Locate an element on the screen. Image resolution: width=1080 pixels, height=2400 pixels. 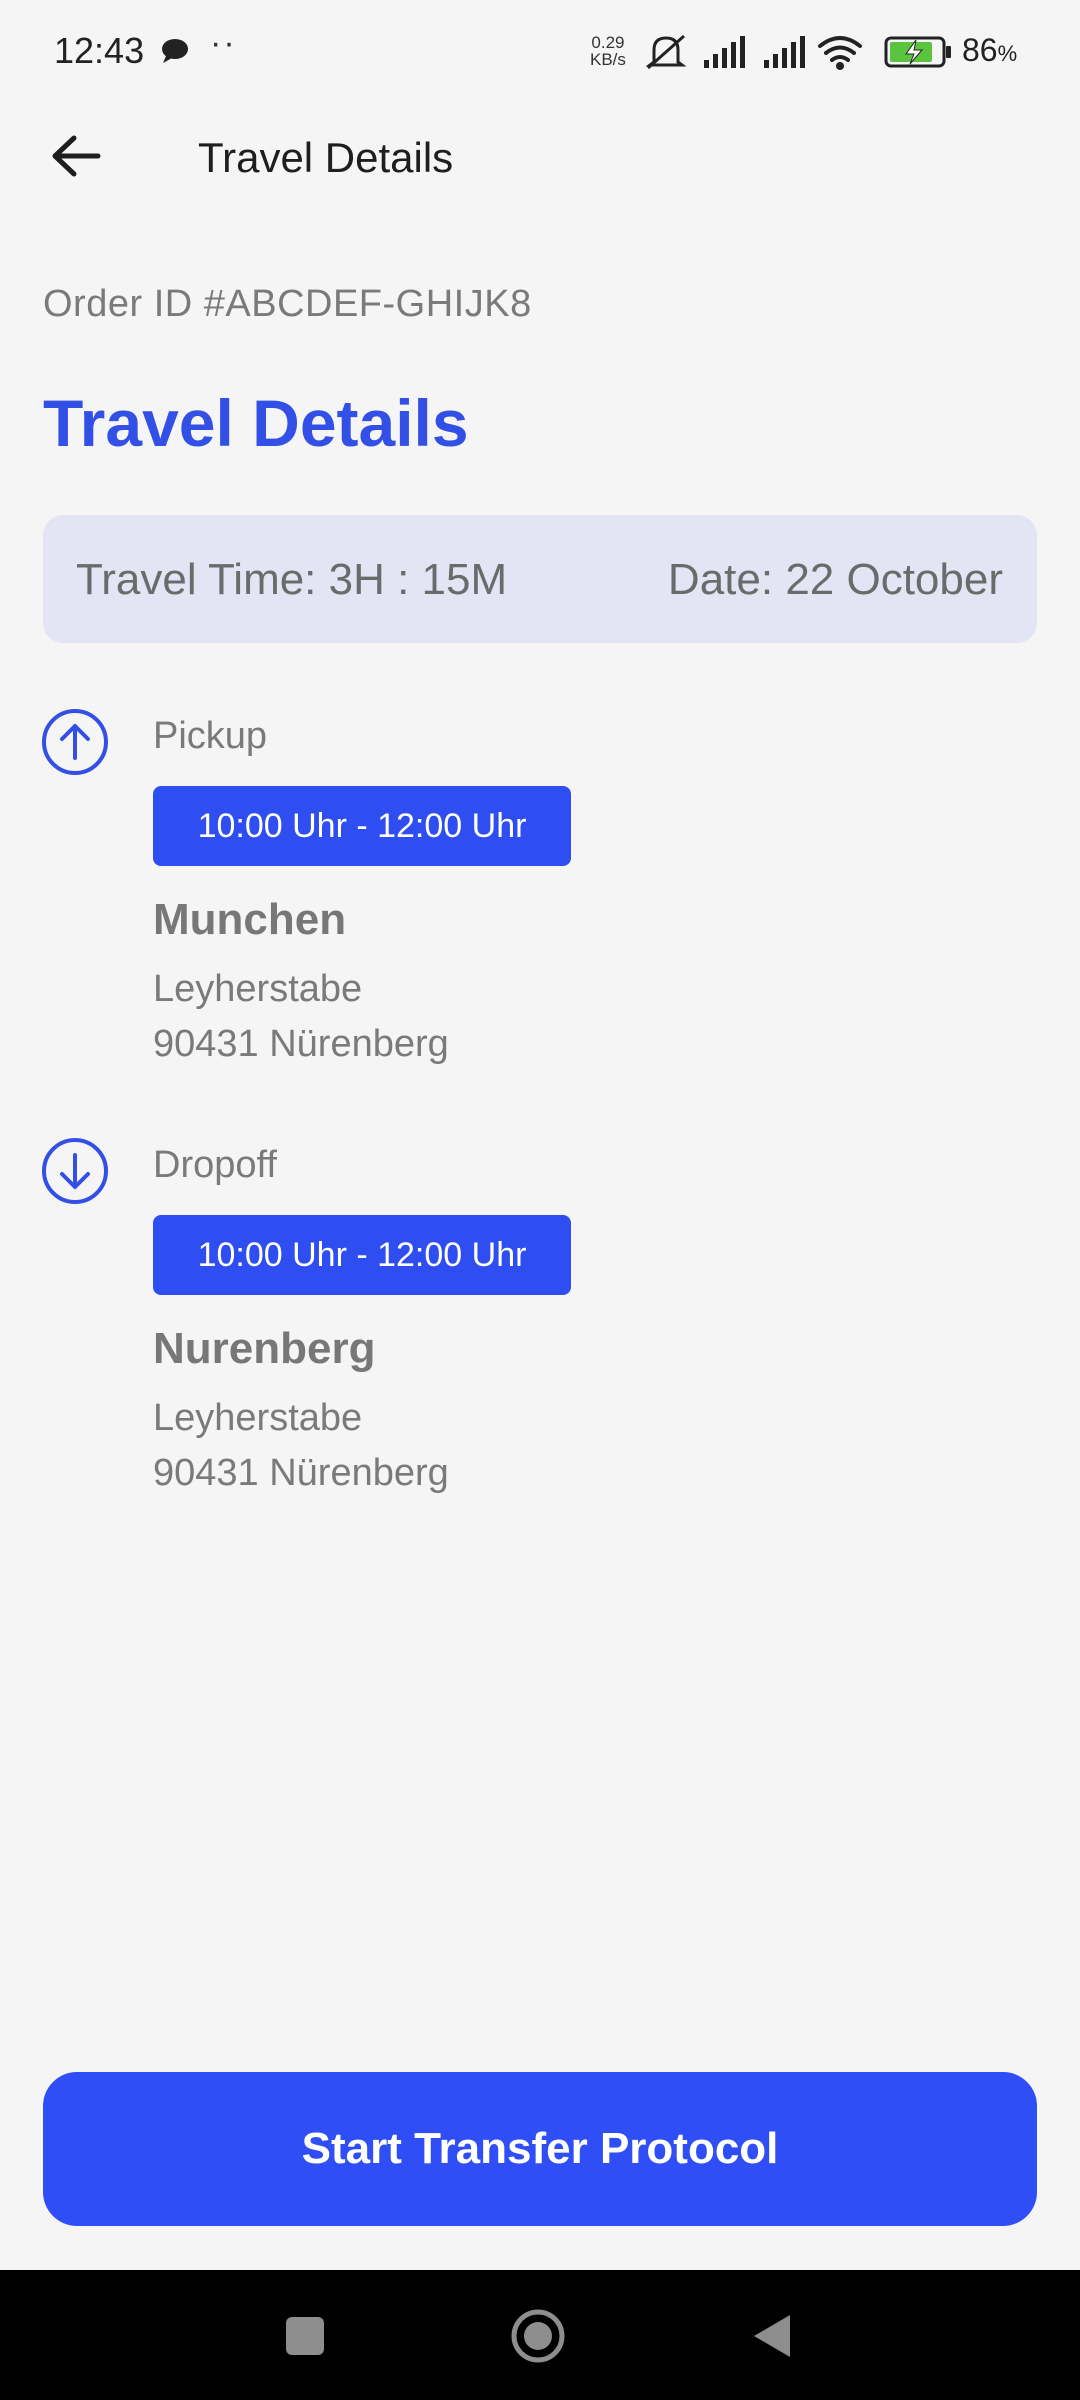
pickup-time-chip: 10:00 Uhr - 12:00 Uhr is located at coordinates (362, 826).